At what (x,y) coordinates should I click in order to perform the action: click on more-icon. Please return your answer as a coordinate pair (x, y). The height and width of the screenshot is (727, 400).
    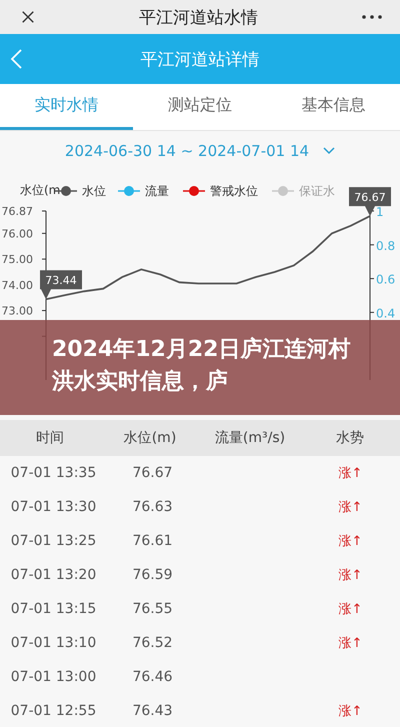
    Looking at the image, I should click on (372, 17).